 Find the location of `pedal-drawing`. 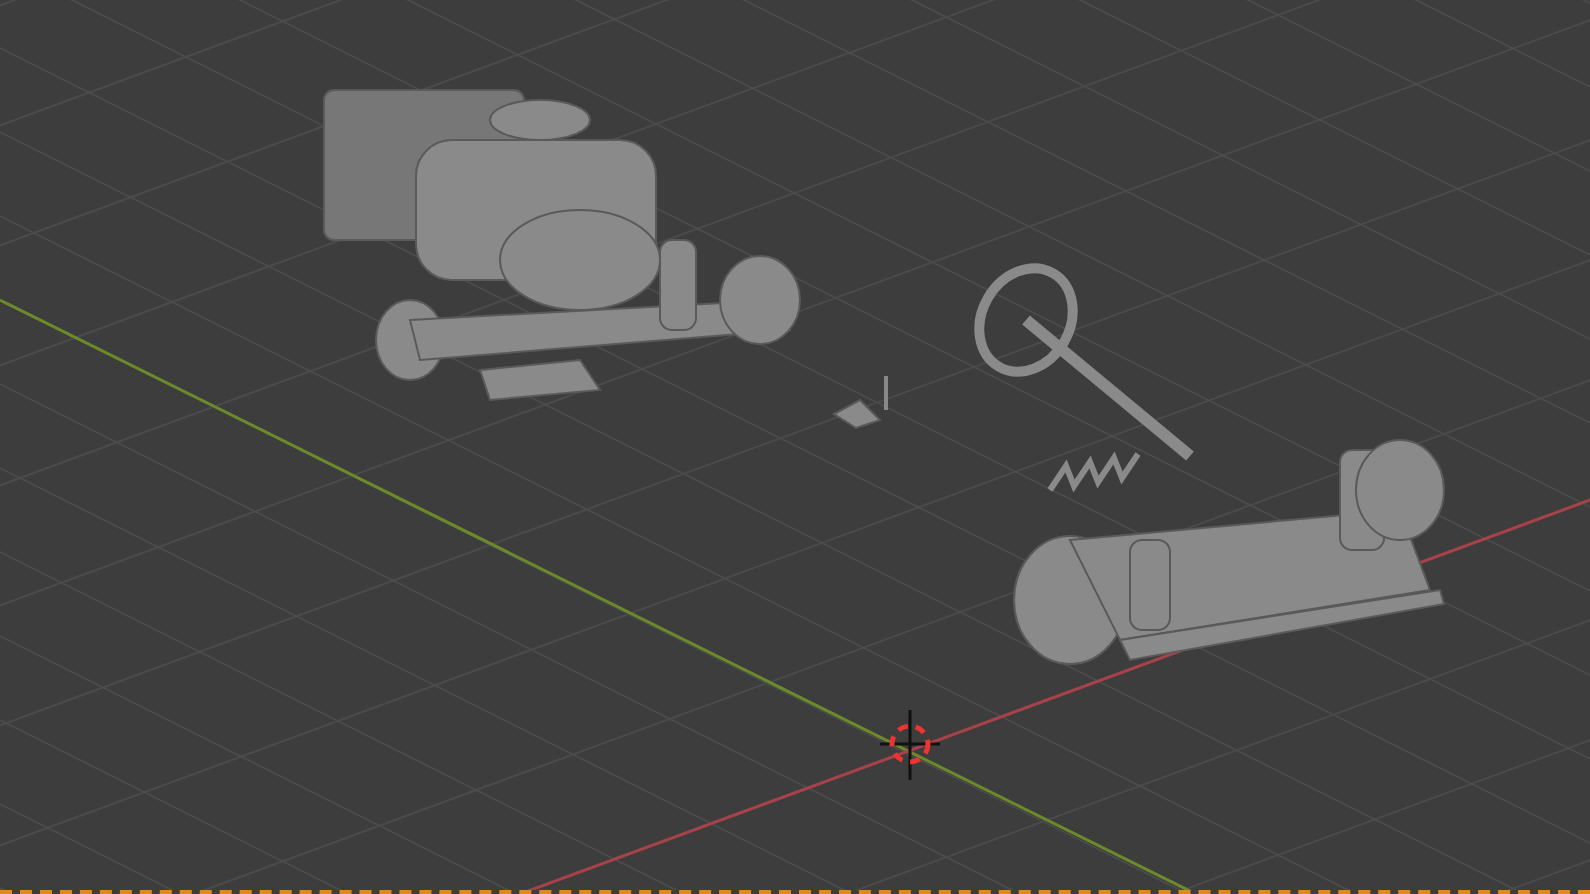

pedal-drawing is located at coordinates (860, 403).